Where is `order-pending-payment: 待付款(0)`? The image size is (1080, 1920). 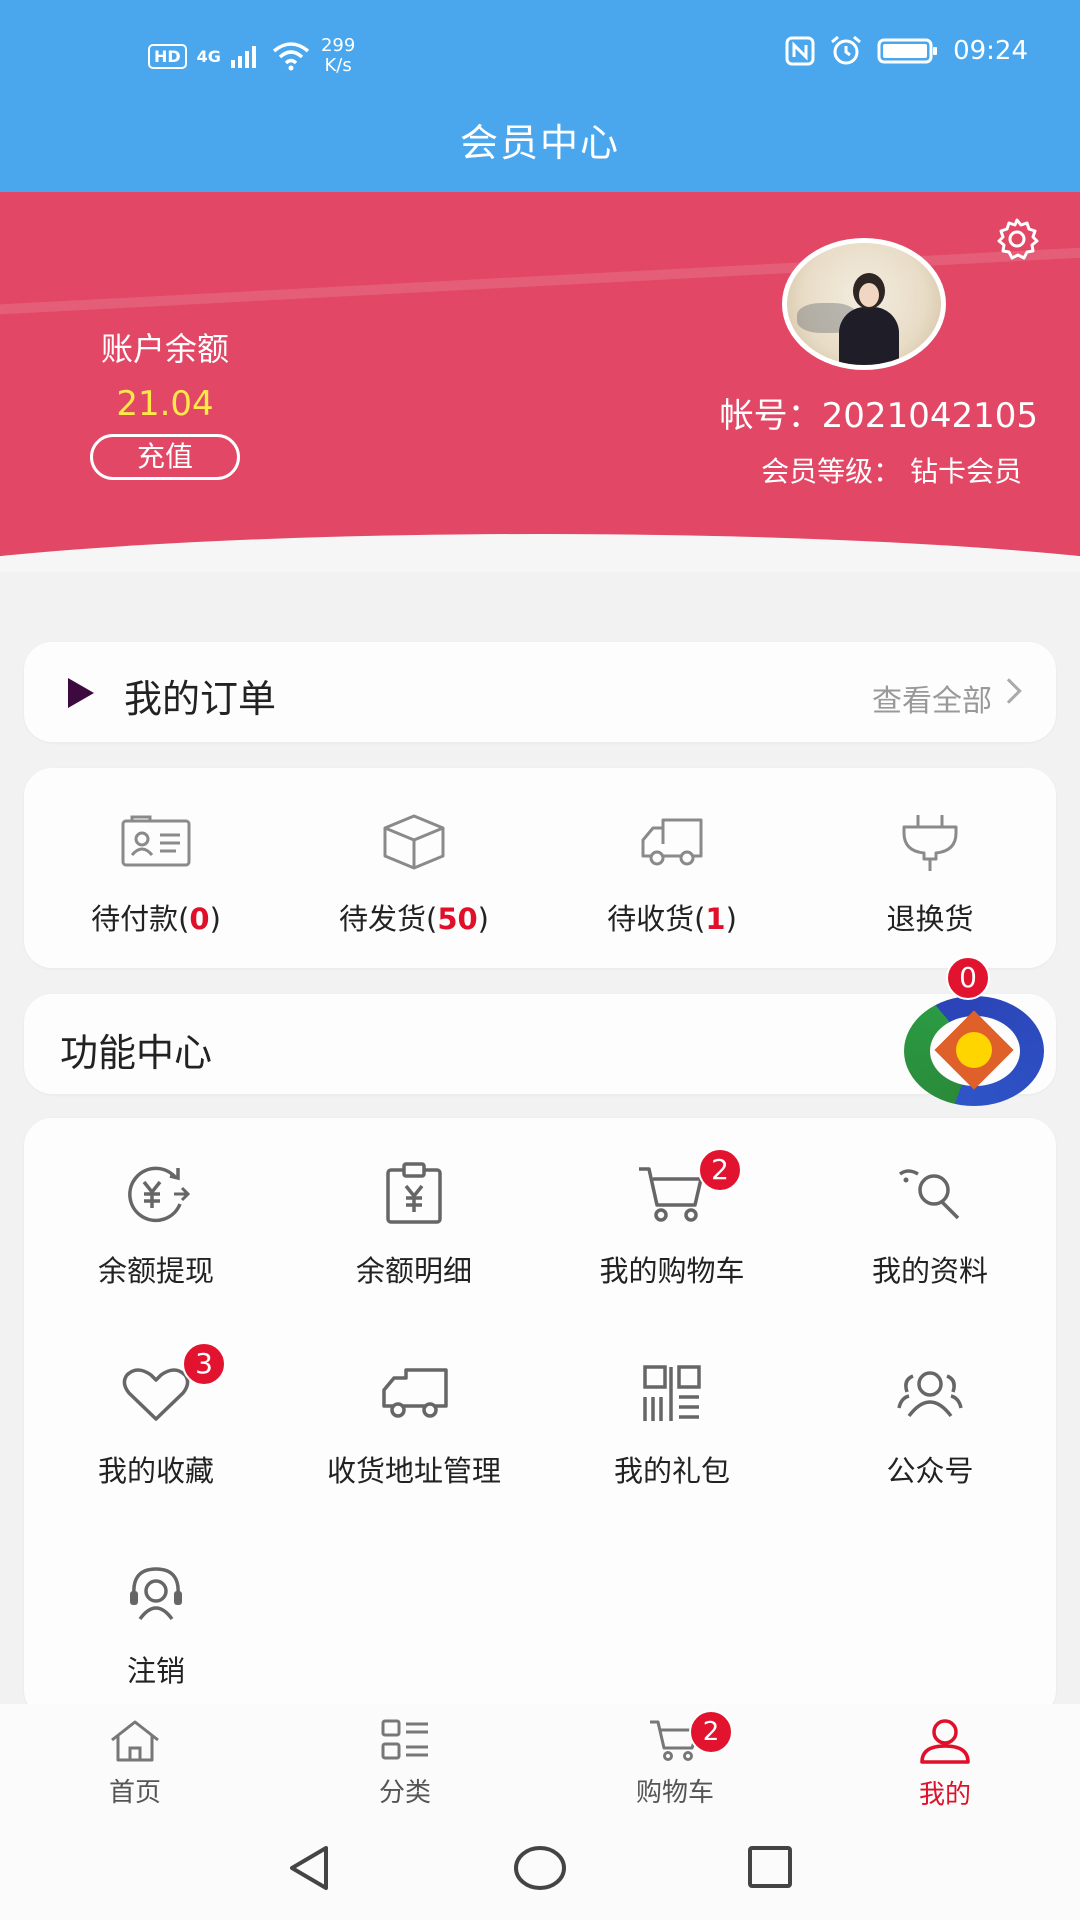
order-pending-payment: 待付款(0) is located at coordinates (156, 870).